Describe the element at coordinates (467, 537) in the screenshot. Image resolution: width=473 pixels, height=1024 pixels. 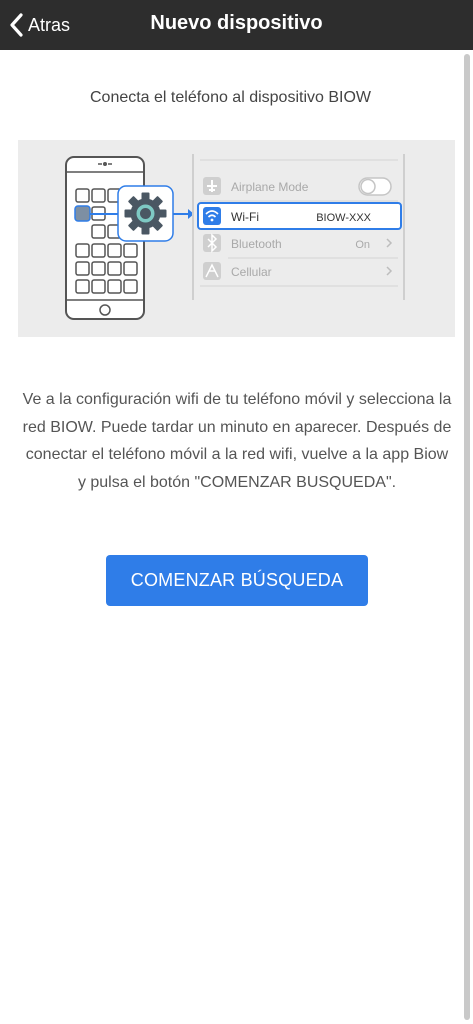
I see `scrollbar` at that location.